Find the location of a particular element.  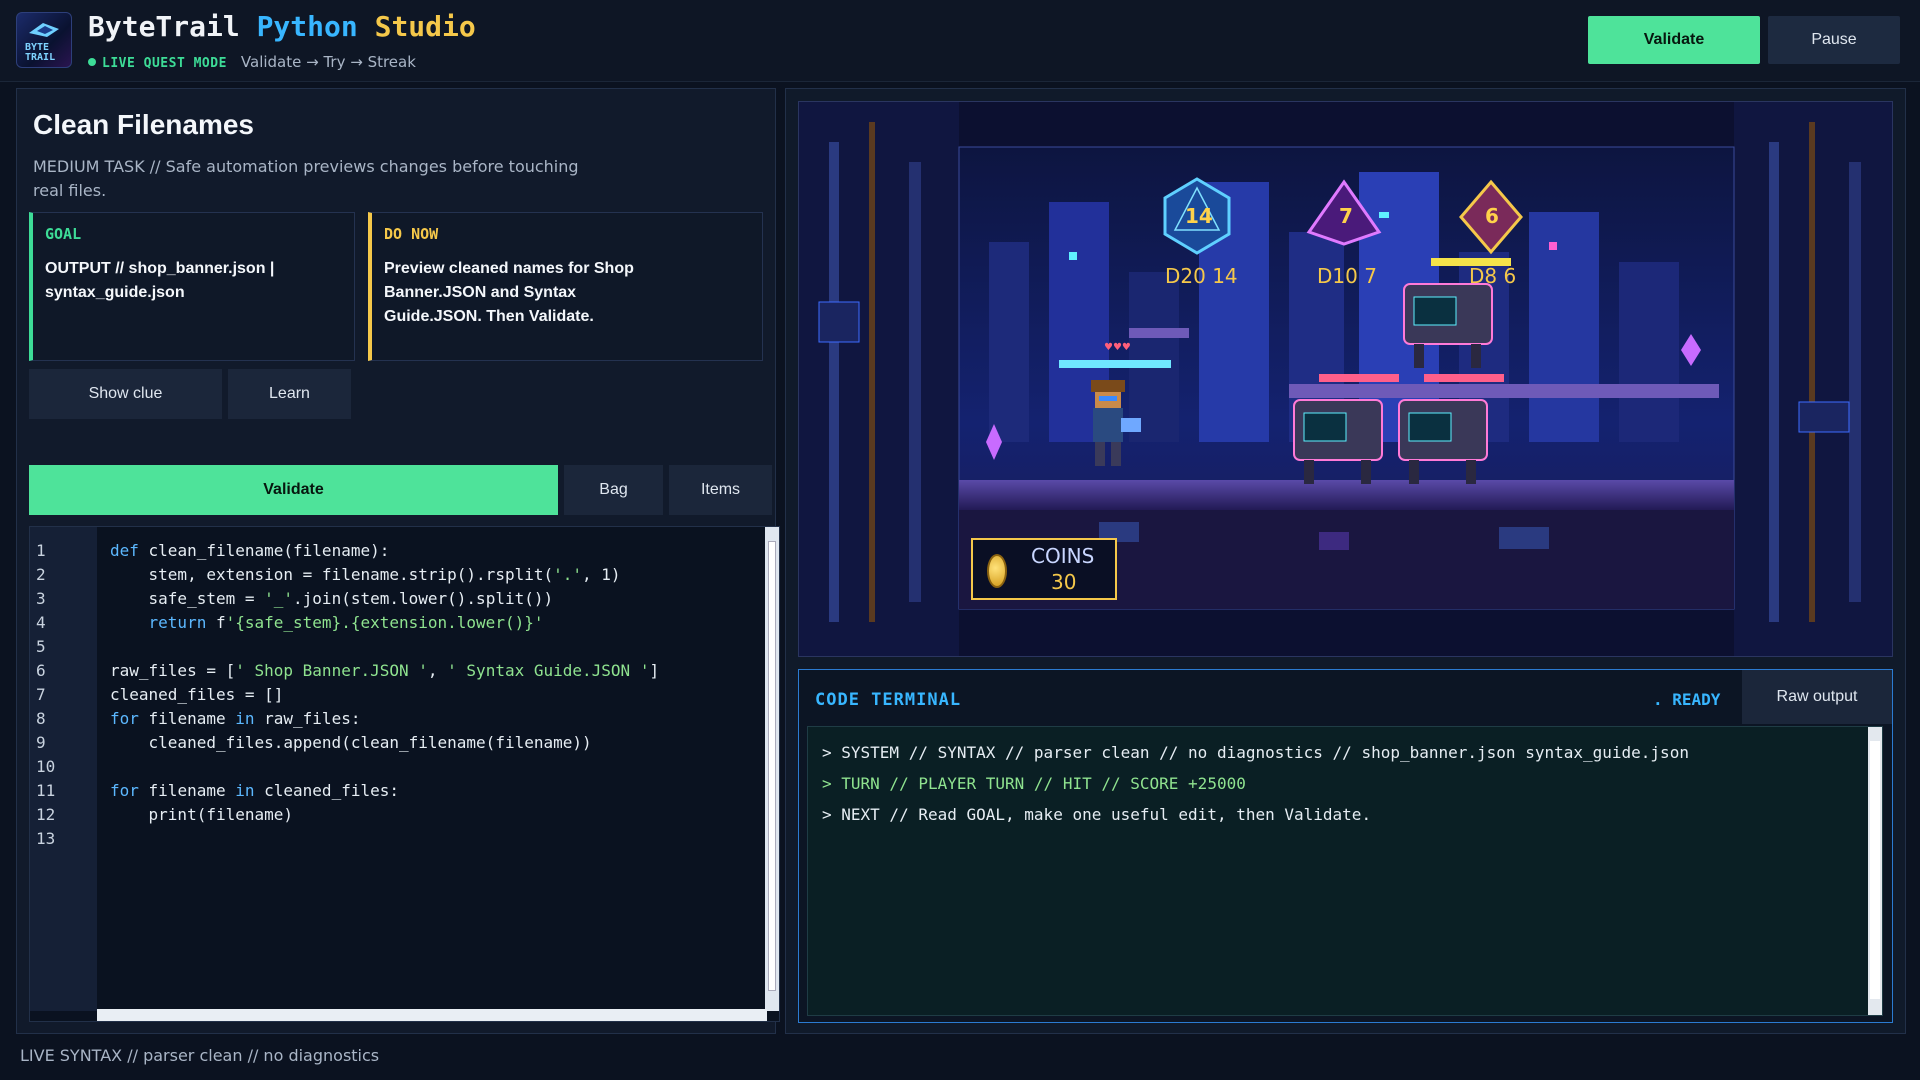

editor-vertical-scrollbar is located at coordinates (772, 769).